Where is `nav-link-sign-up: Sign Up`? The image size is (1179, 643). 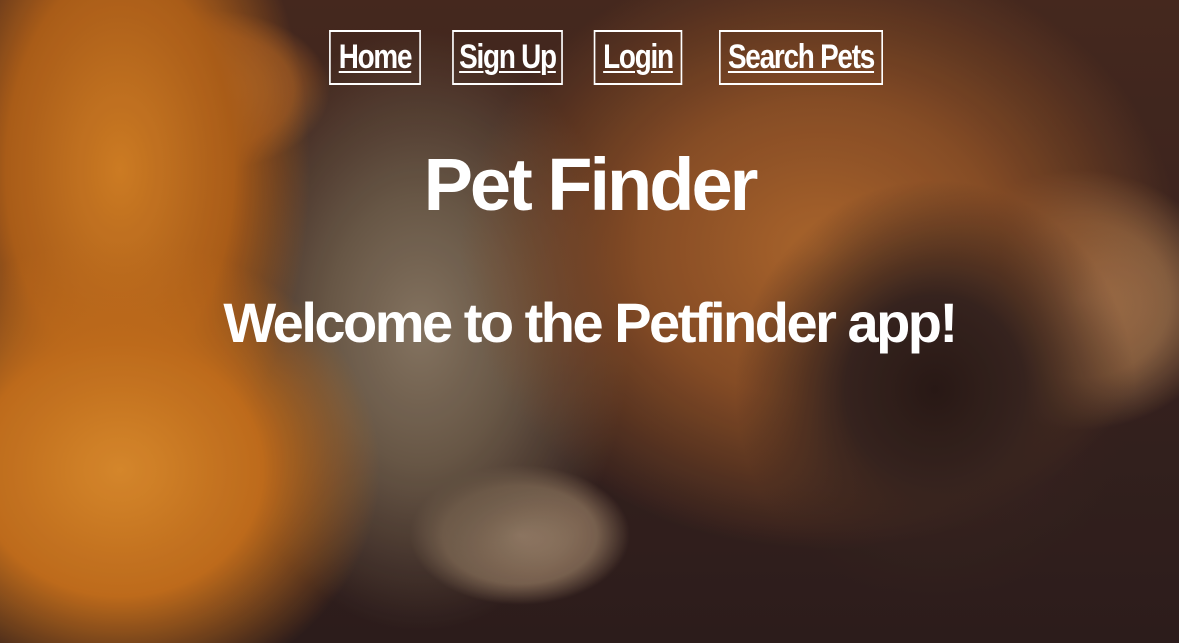 nav-link-sign-up: Sign Up is located at coordinates (507, 57).